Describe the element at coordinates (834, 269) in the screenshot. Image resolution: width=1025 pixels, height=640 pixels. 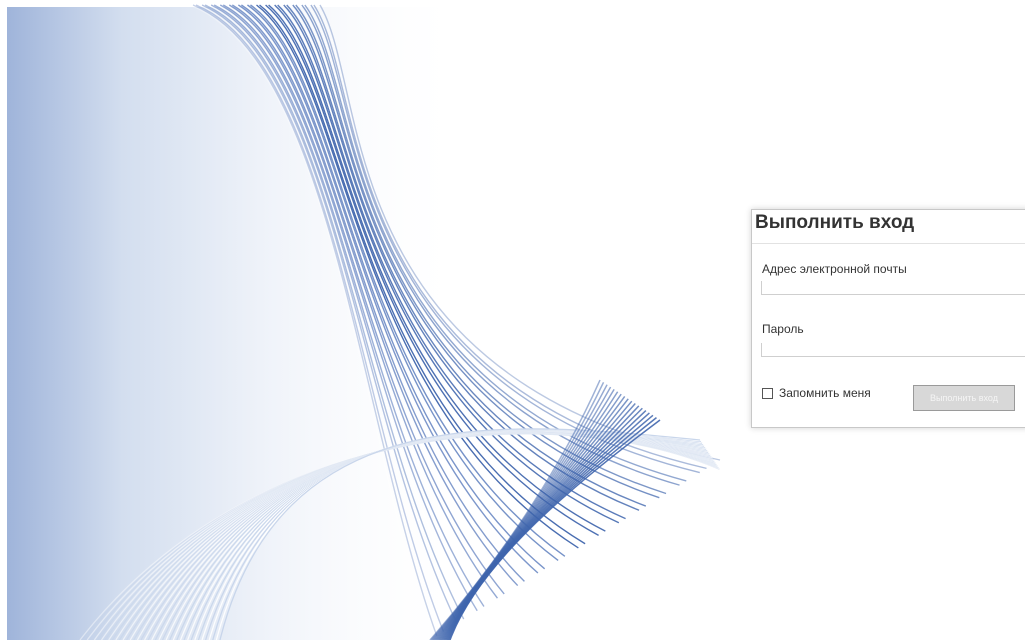
I see `email-label: Адрес электронной почты` at that location.